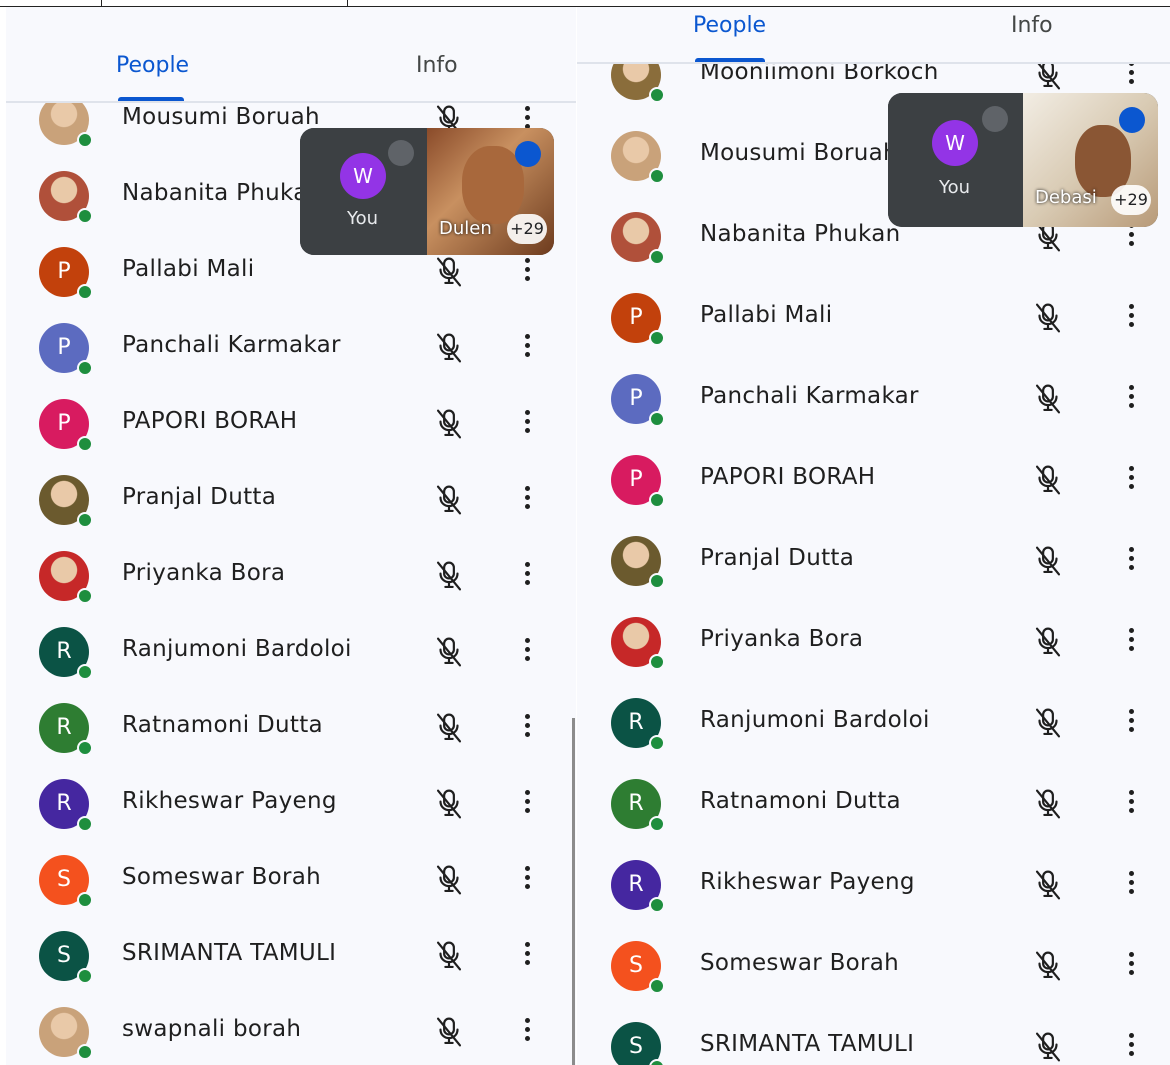 The width and height of the screenshot is (1170, 1065). I want to click on picture-in-picture: W You Debasi +29, so click(1023, 160).